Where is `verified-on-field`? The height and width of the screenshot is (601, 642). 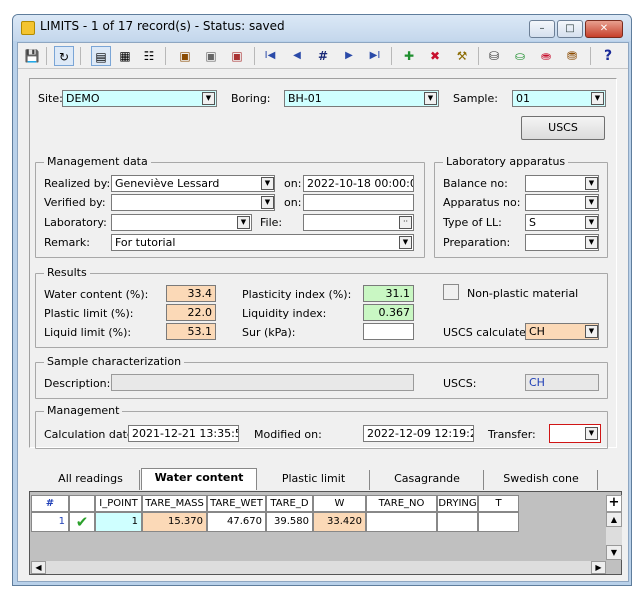 verified-on-field is located at coordinates (358, 202).